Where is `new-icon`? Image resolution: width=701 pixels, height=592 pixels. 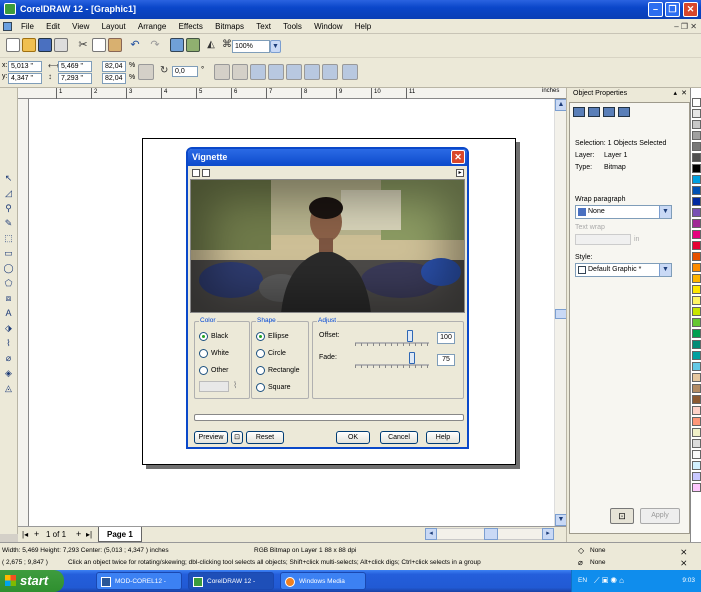
new-icon is located at coordinates (13, 45).